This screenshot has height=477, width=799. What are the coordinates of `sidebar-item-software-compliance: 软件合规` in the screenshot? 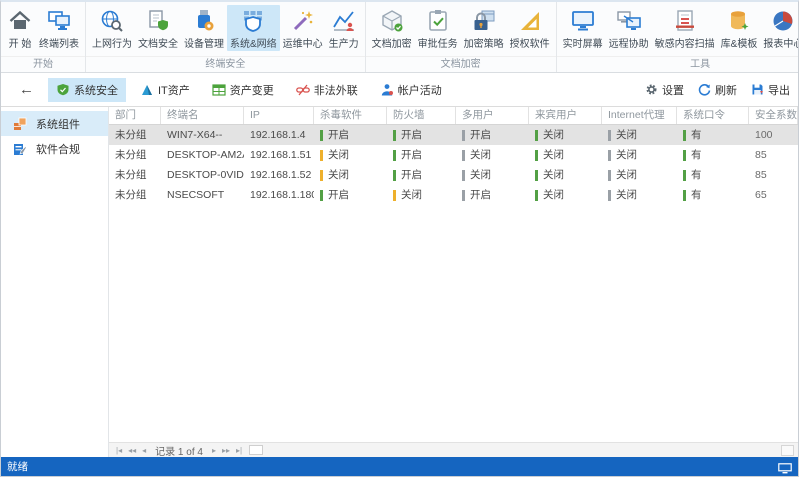 It's located at (54, 148).